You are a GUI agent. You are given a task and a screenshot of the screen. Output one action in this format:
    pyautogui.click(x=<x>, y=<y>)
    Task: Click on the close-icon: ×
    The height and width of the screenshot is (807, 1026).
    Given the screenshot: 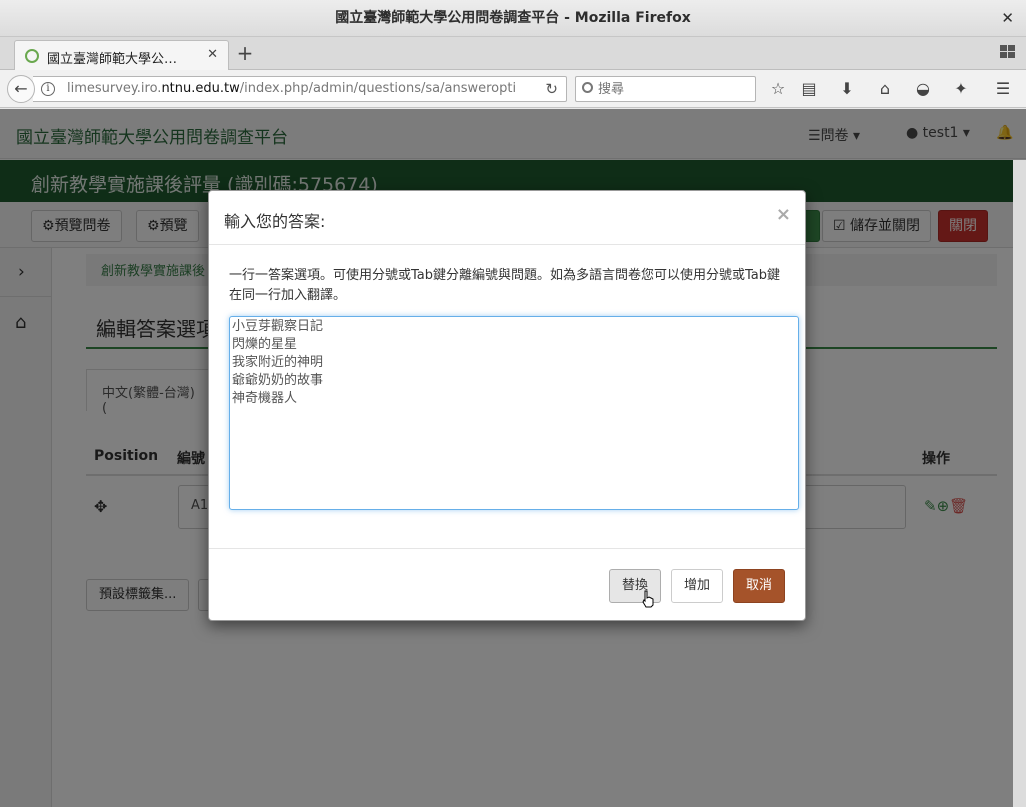 What is the action you would take?
    pyautogui.click(x=783, y=214)
    